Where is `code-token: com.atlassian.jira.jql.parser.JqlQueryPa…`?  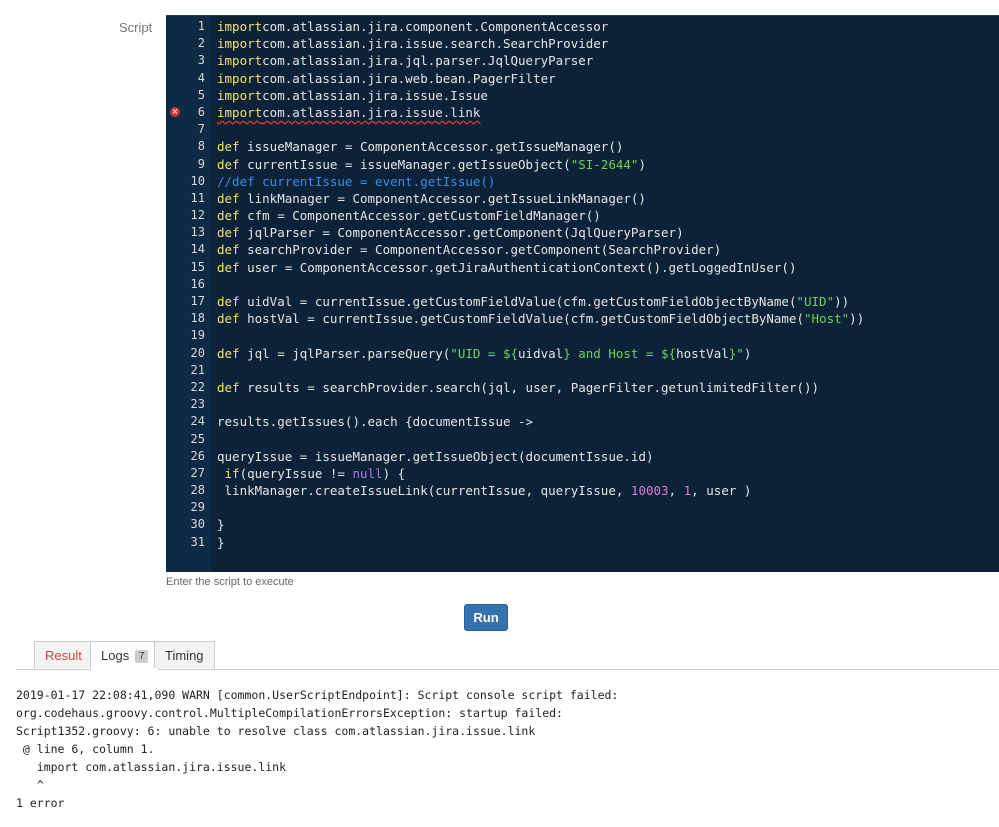
code-token: com.atlassian.jira.jql.parser.JqlQueryPa… is located at coordinates (428, 61).